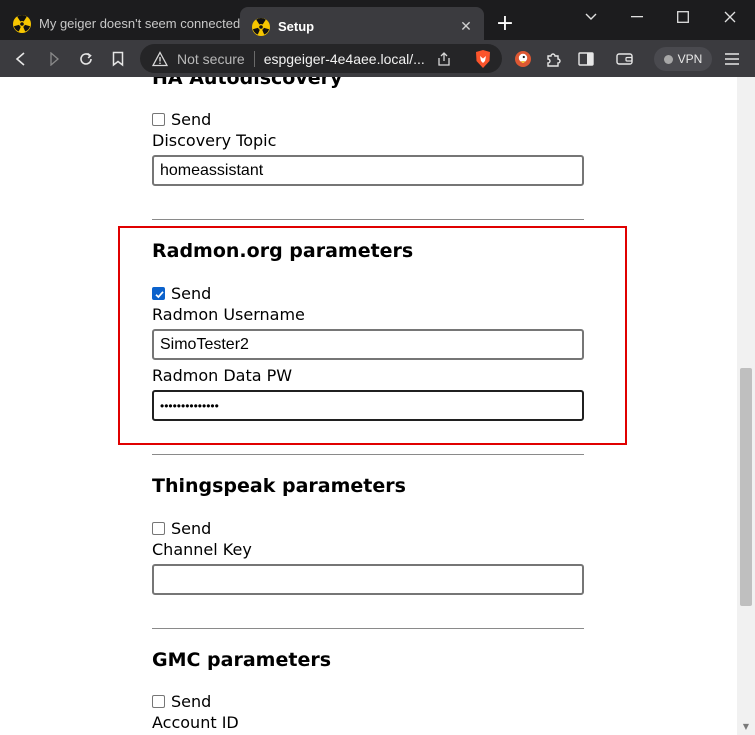  I want to click on new-tab-button: +, so click(505, 24).